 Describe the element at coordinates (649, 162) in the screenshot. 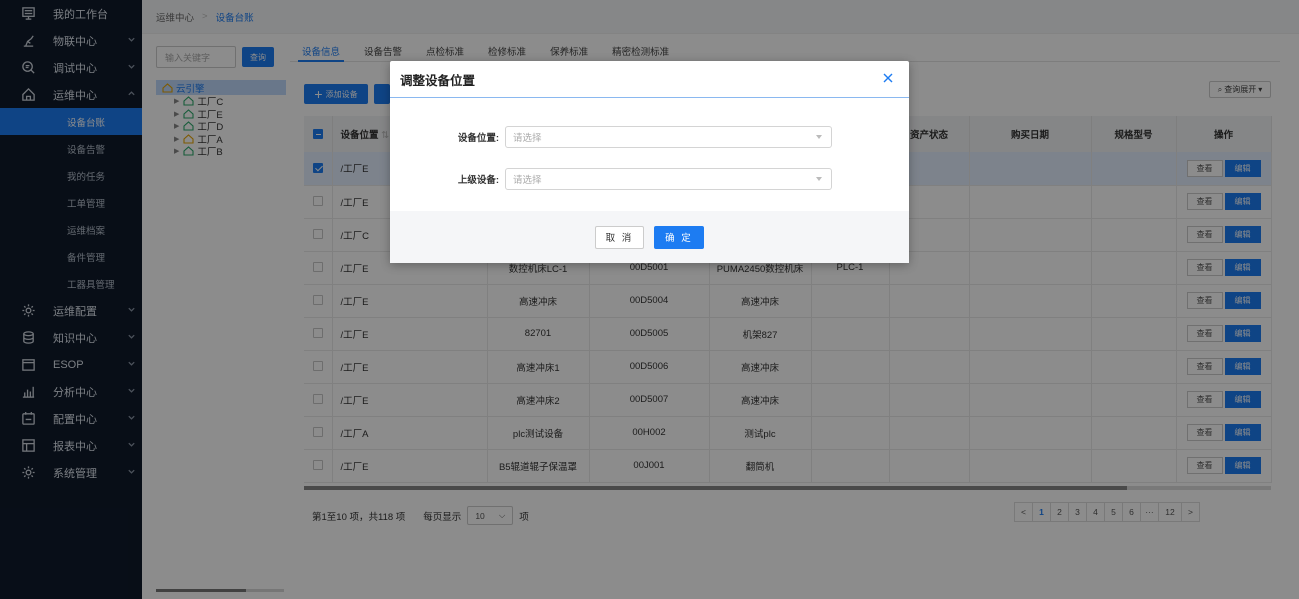

I see `adjust-location-dialog: 调整设备位置 设备位置: 请选择 上级设备: 请选择 取 消 确 定` at that location.